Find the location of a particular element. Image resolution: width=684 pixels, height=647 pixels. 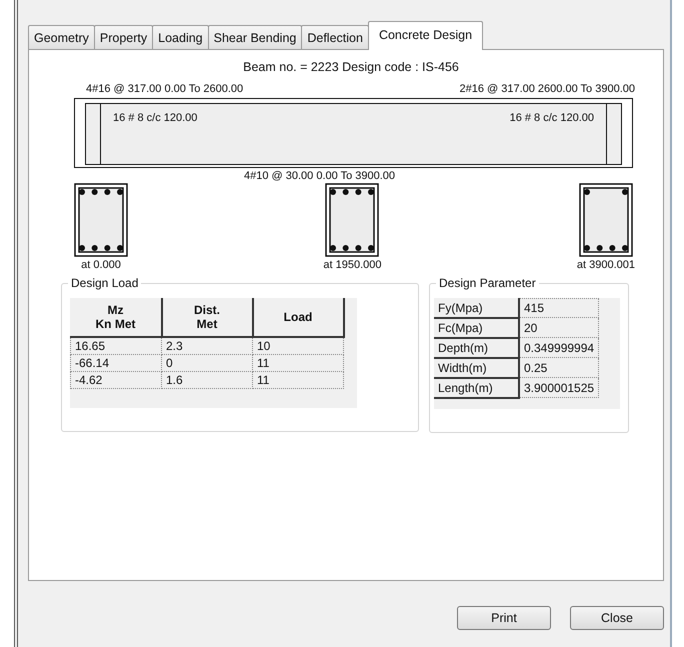

parameter-name: Depth(m) is located at coordinates (476, 348).